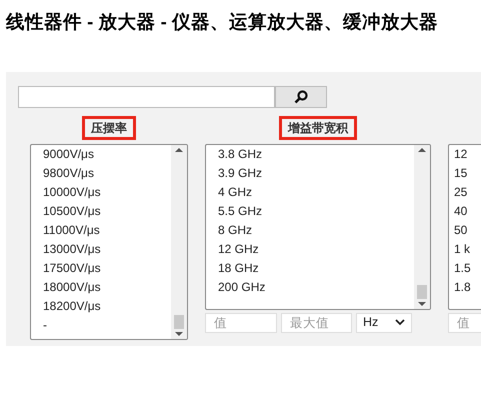  What do you see at coordinates (461, 173) in the screenshot?
I see `list-option: 15` at bounding box center [461, 173].